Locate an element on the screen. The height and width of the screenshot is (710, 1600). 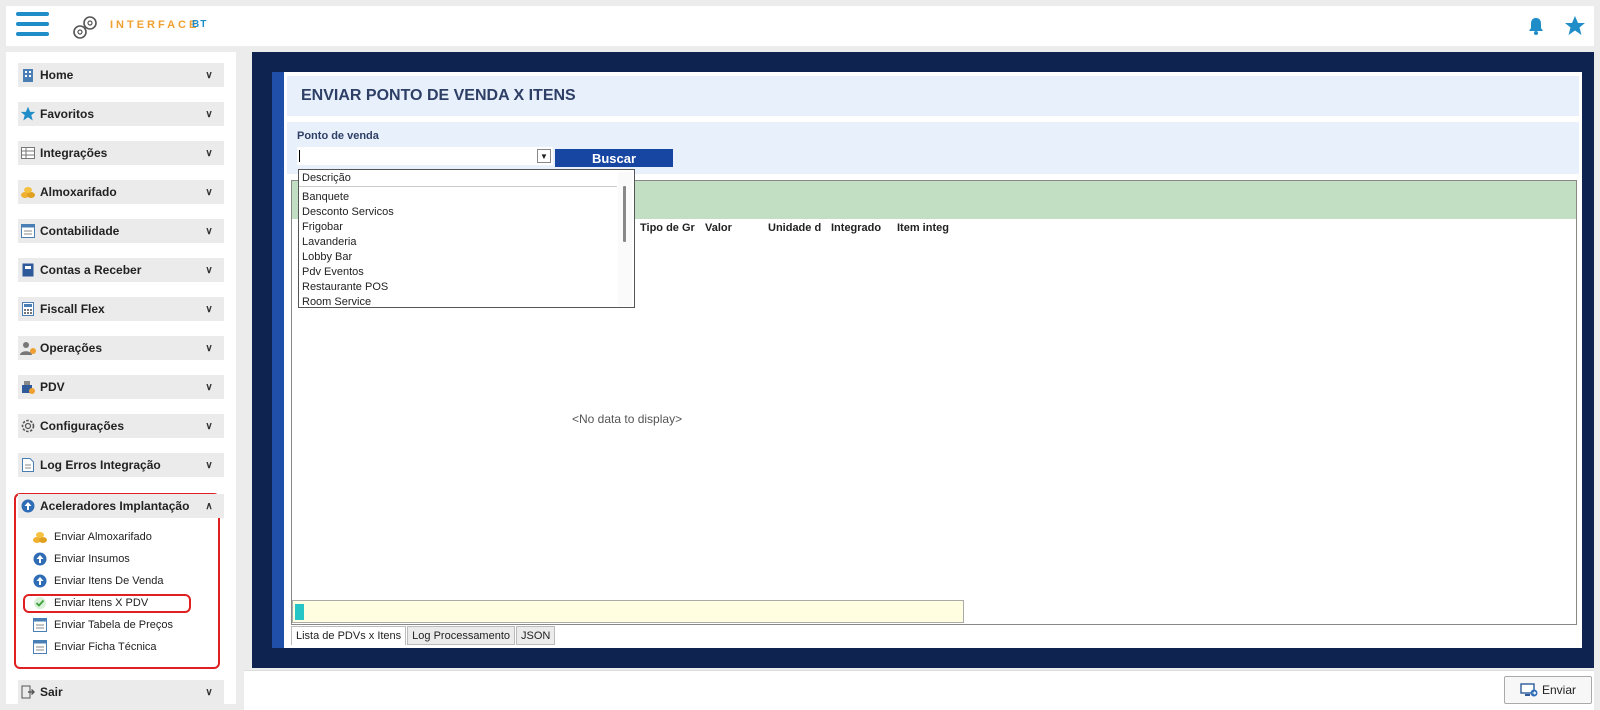
gears-logo-icon is located at coordinates (85, 27).